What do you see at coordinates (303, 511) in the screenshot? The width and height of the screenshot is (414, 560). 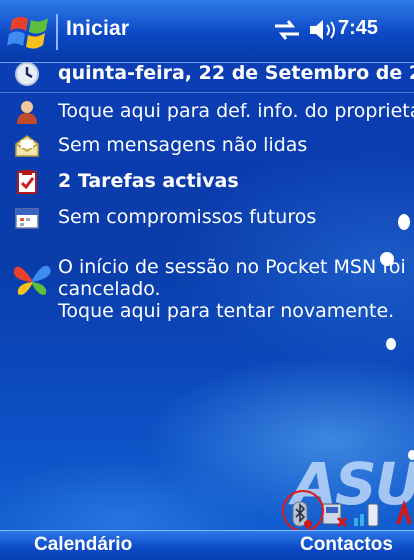 I see `callout-highlight` at bounding box center [303, 511].